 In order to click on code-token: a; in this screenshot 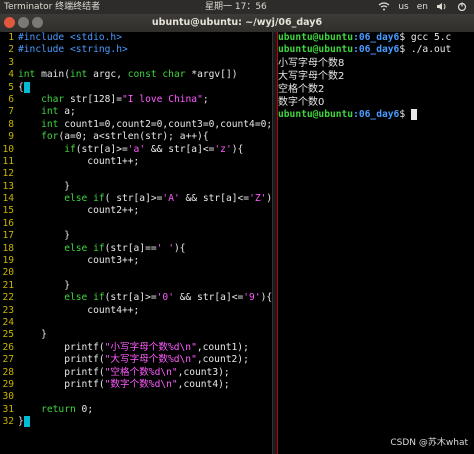, I will do `click(67, 112)`.